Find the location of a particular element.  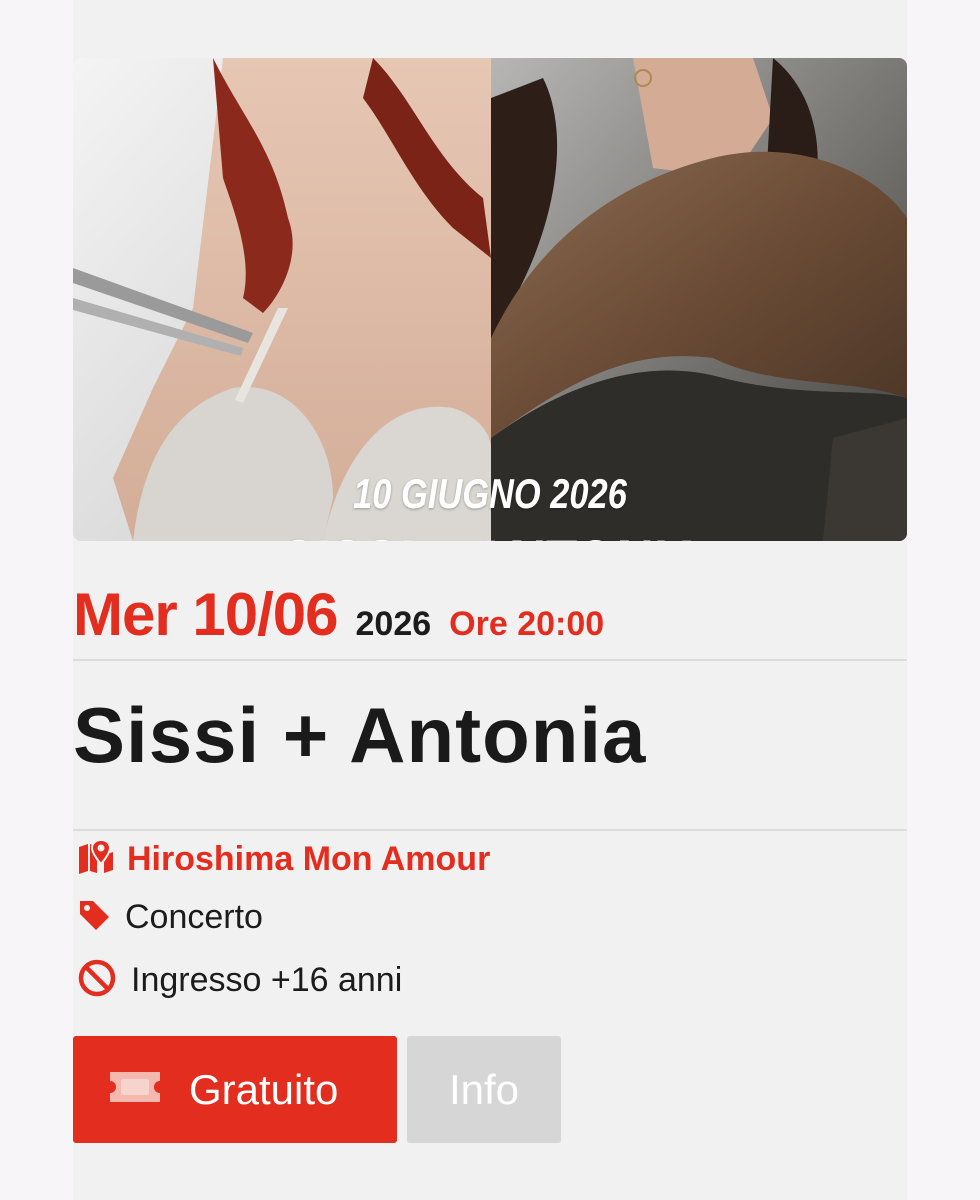

ticket-icon is located at coordinates (135, 1089).